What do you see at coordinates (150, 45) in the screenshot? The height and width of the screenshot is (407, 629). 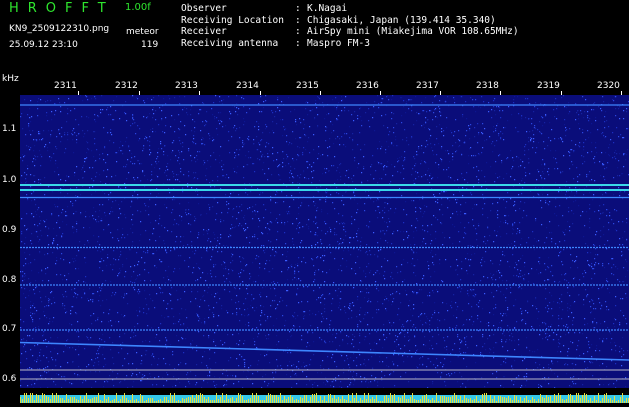 I see `count-label: 119` at bounding box center [150, 45].